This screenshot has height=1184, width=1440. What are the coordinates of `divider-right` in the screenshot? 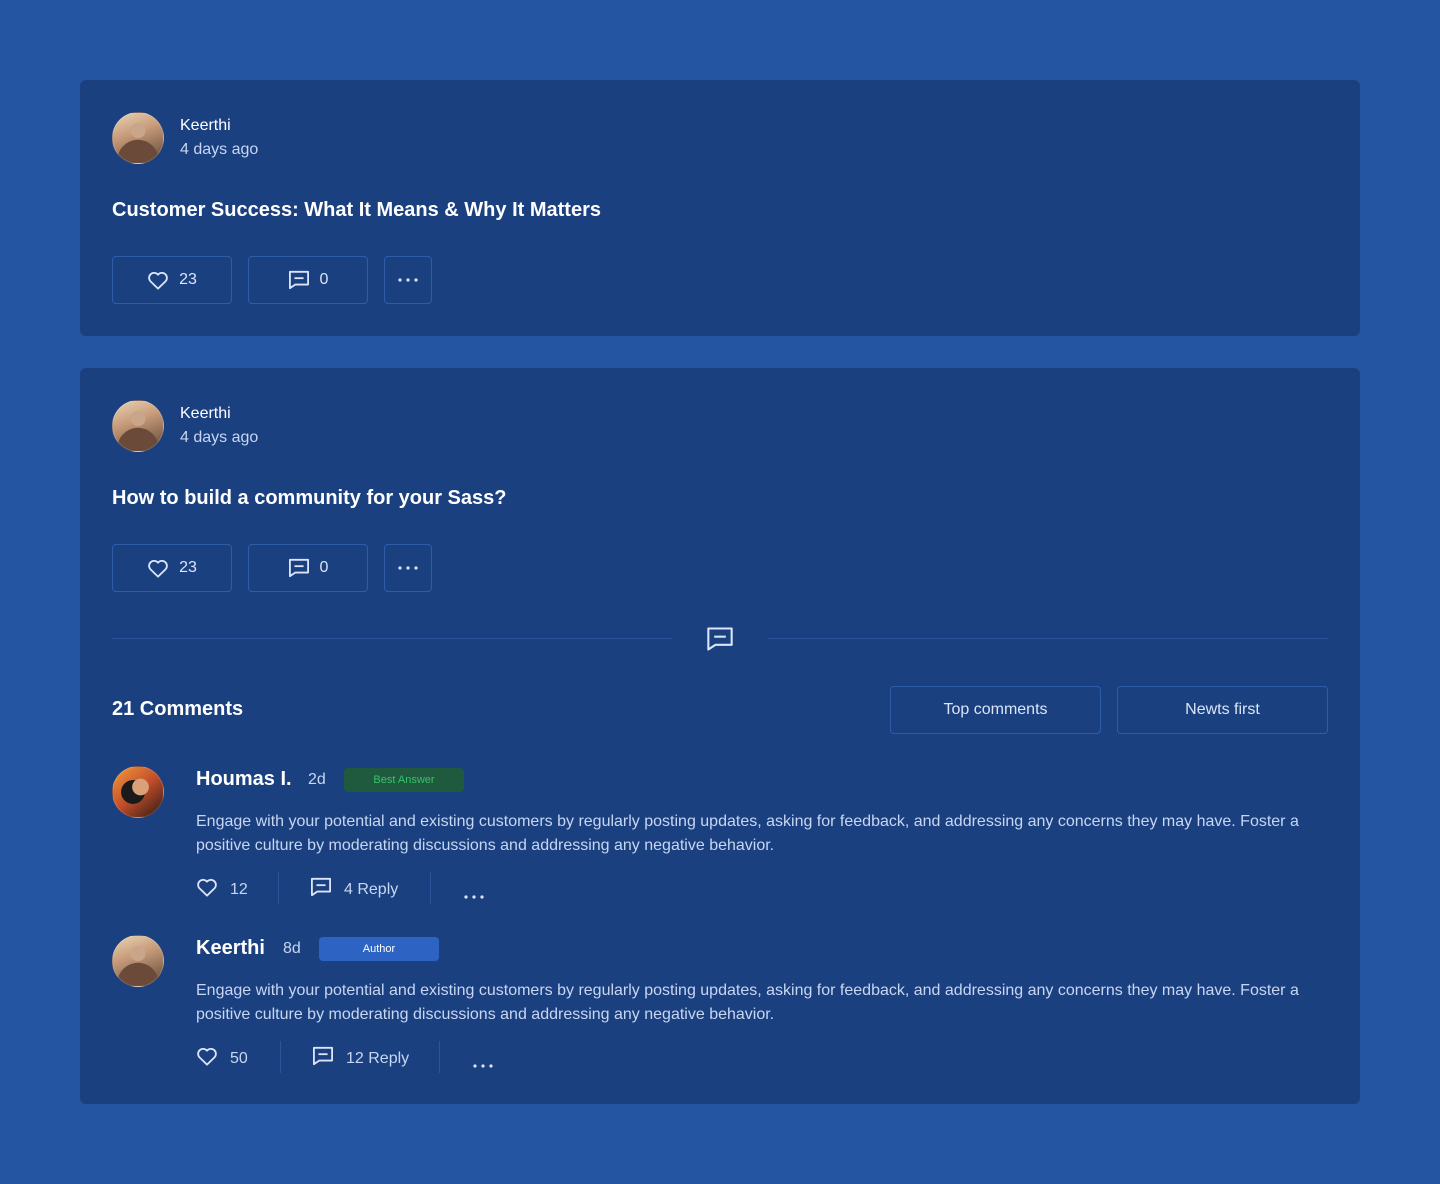 It's located at (1048, 638).